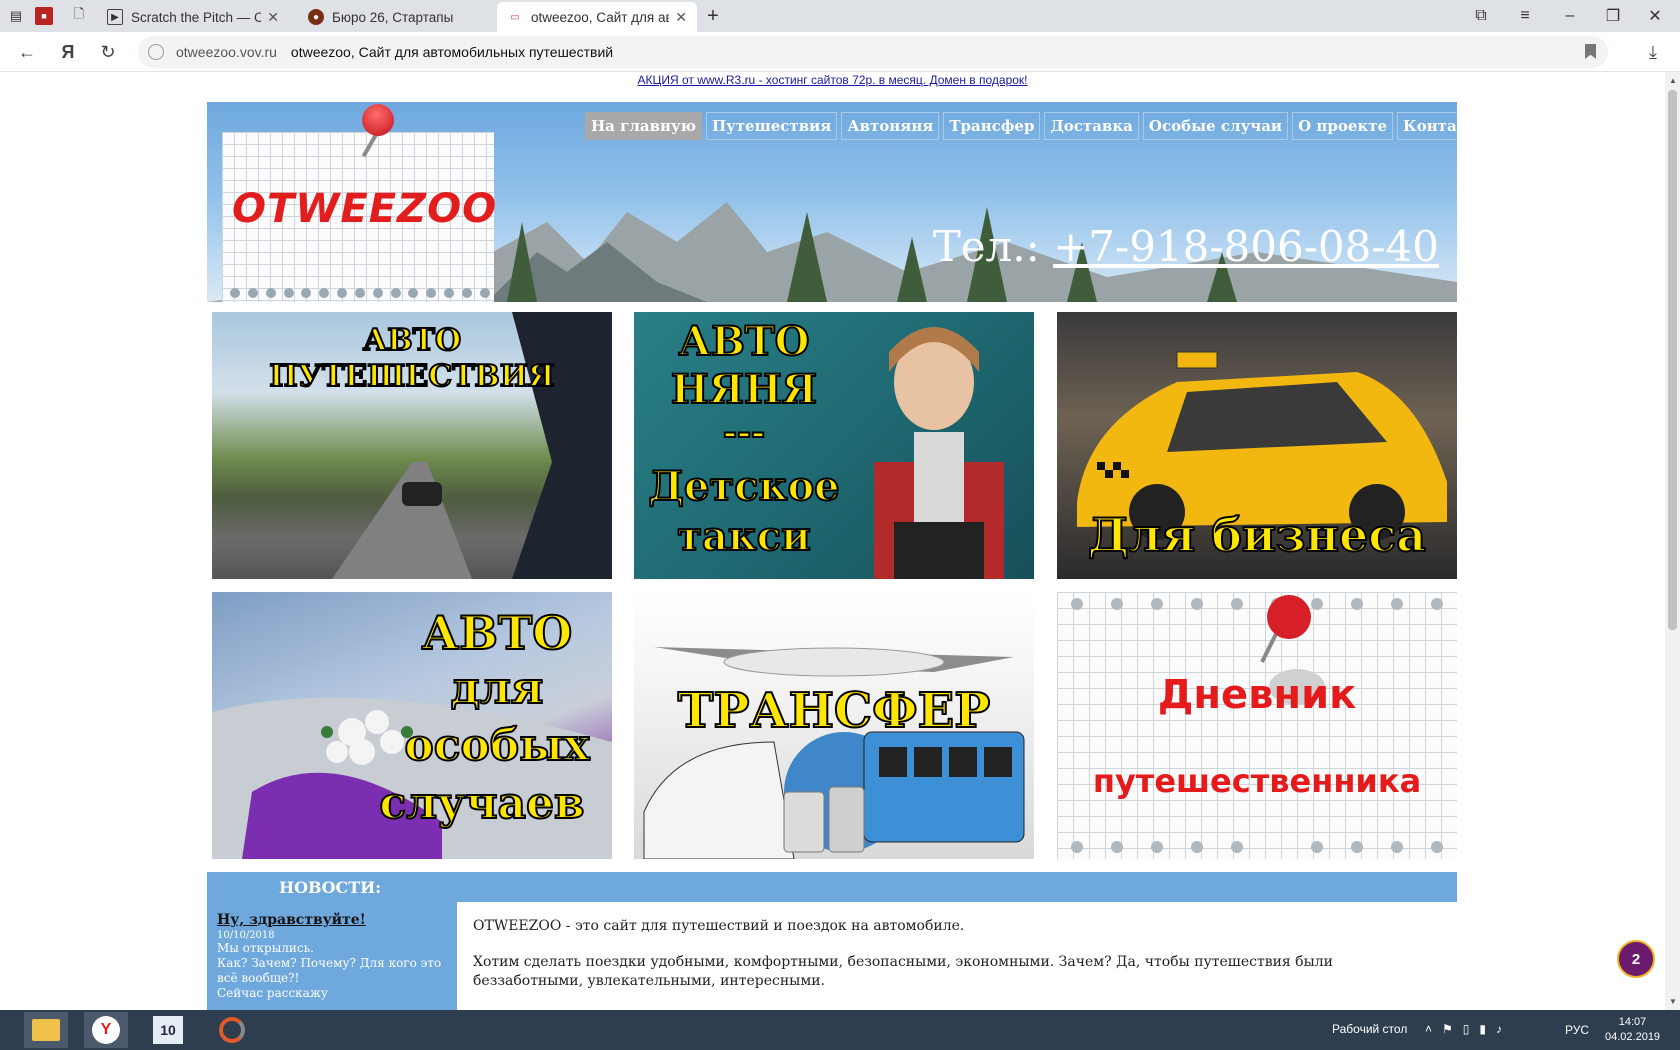  I want to click on pinned-tab-page-icon: 🗋, so click(79, 16).